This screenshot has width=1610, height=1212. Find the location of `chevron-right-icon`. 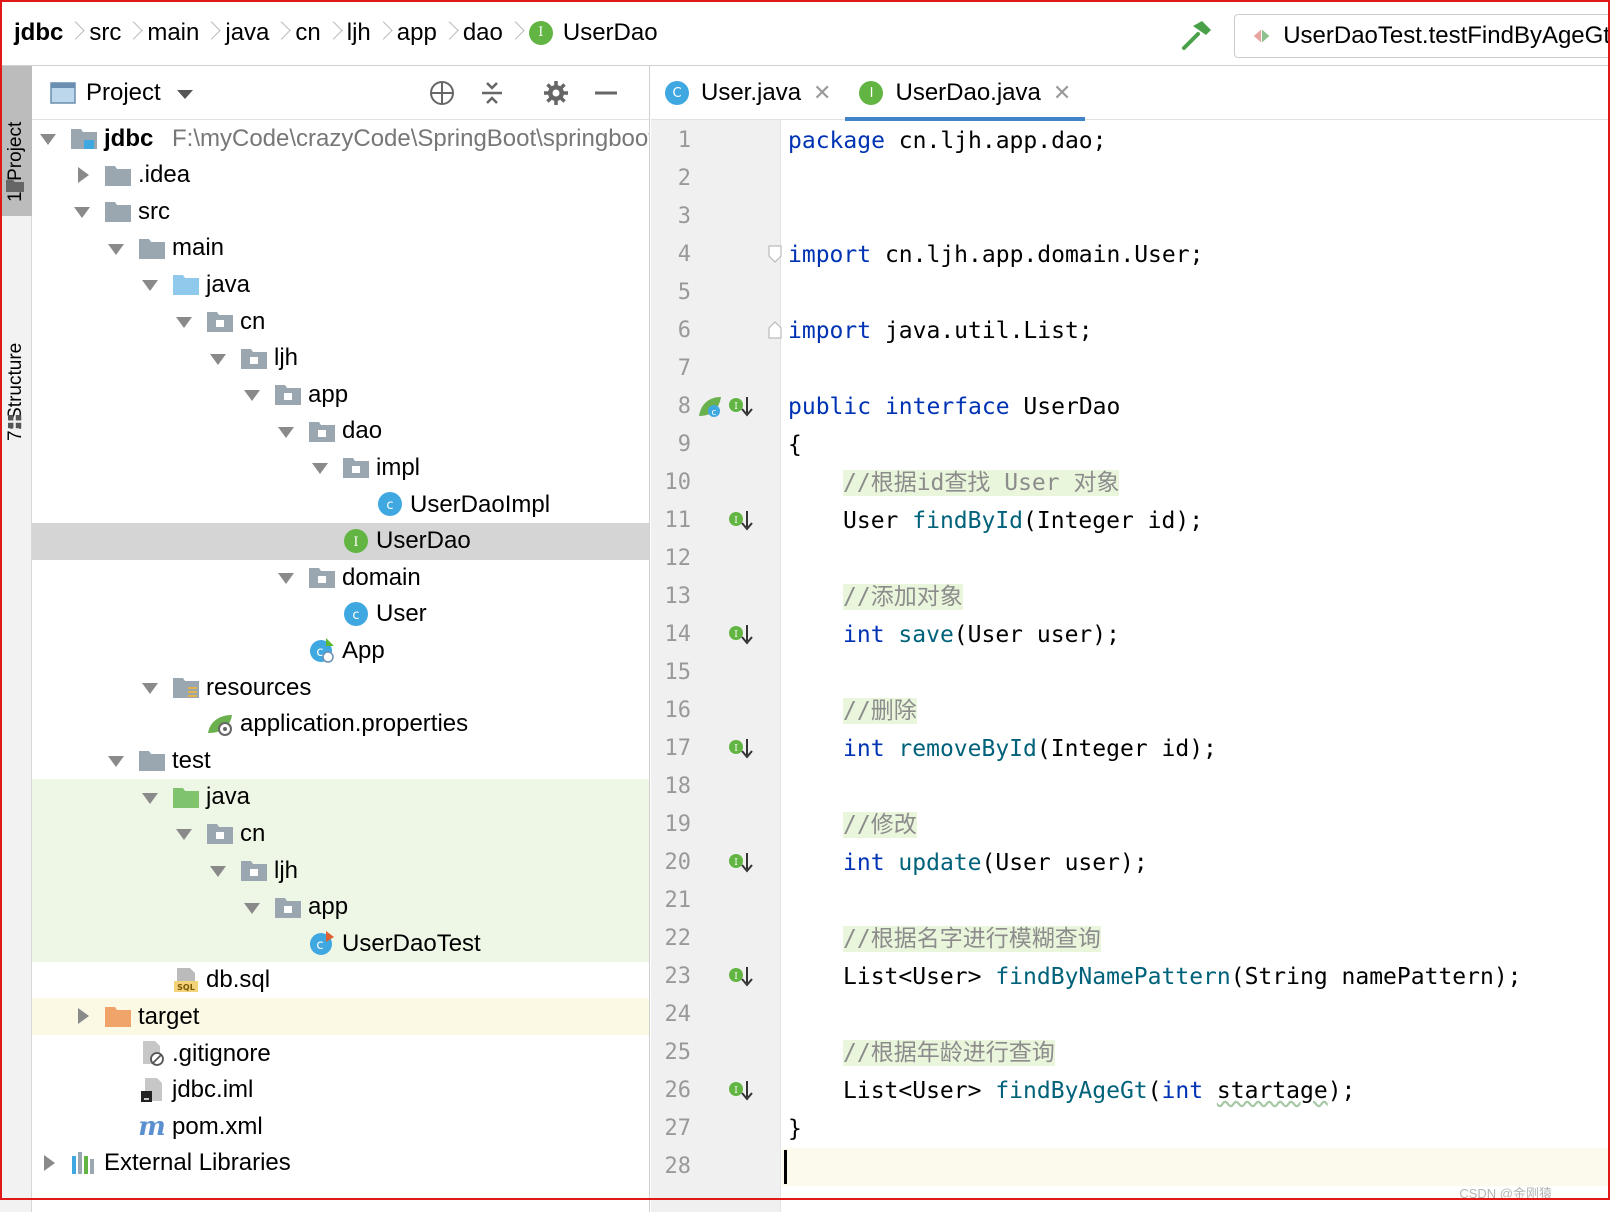

chevron-right-icon is located at coordinates (450, 33).